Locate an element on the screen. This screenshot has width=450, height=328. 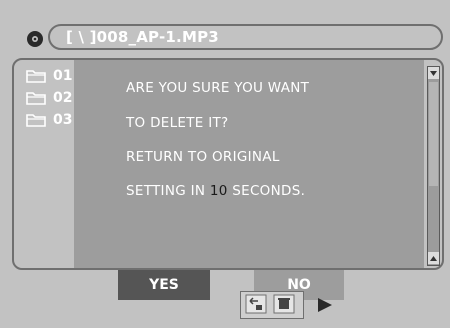
list-item: 01 is located at coordinates (49, 76).